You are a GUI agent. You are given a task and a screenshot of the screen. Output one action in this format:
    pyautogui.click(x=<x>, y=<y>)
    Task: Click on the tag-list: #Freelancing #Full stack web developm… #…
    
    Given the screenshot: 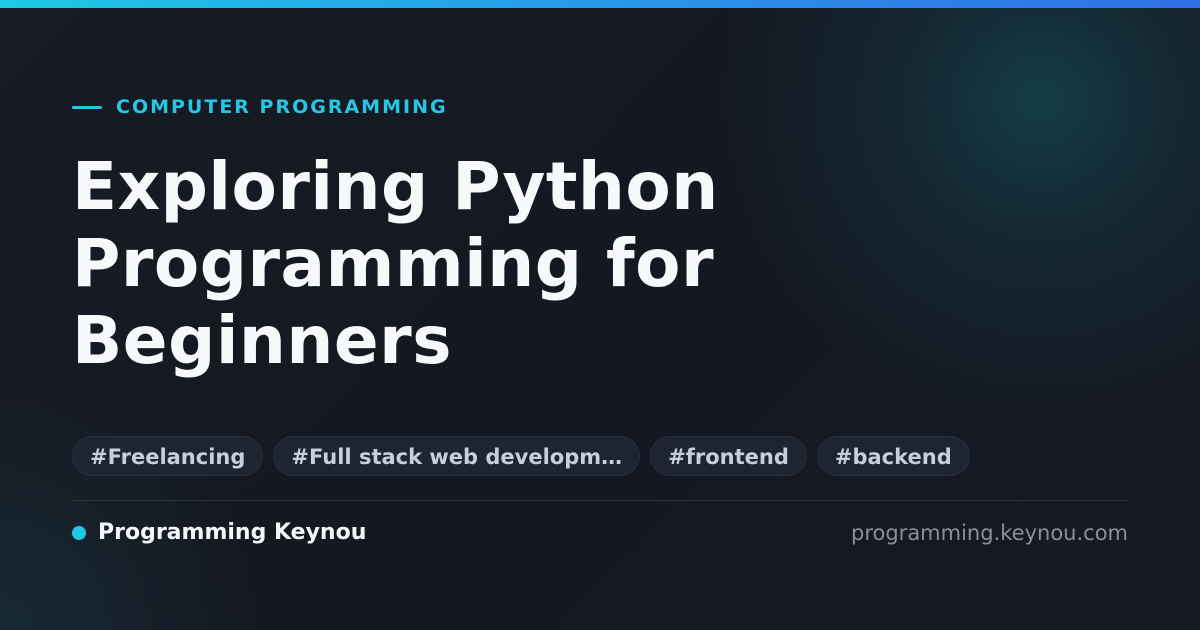 What is the action you would take?
    pyautogui.click(x=521, y=456)
    